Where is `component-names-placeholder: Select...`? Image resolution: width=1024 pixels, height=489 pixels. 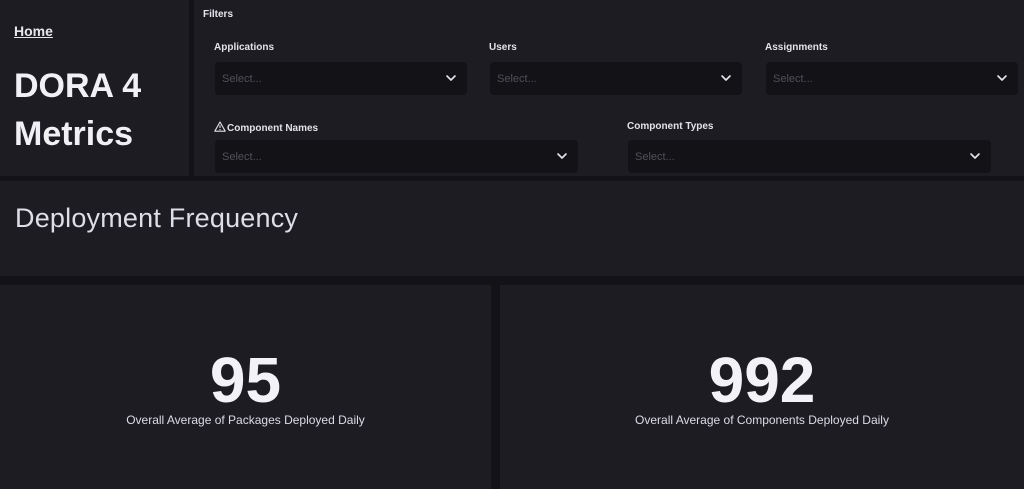
component-names-placeholder: Select... is located at coordinates (242, 157).